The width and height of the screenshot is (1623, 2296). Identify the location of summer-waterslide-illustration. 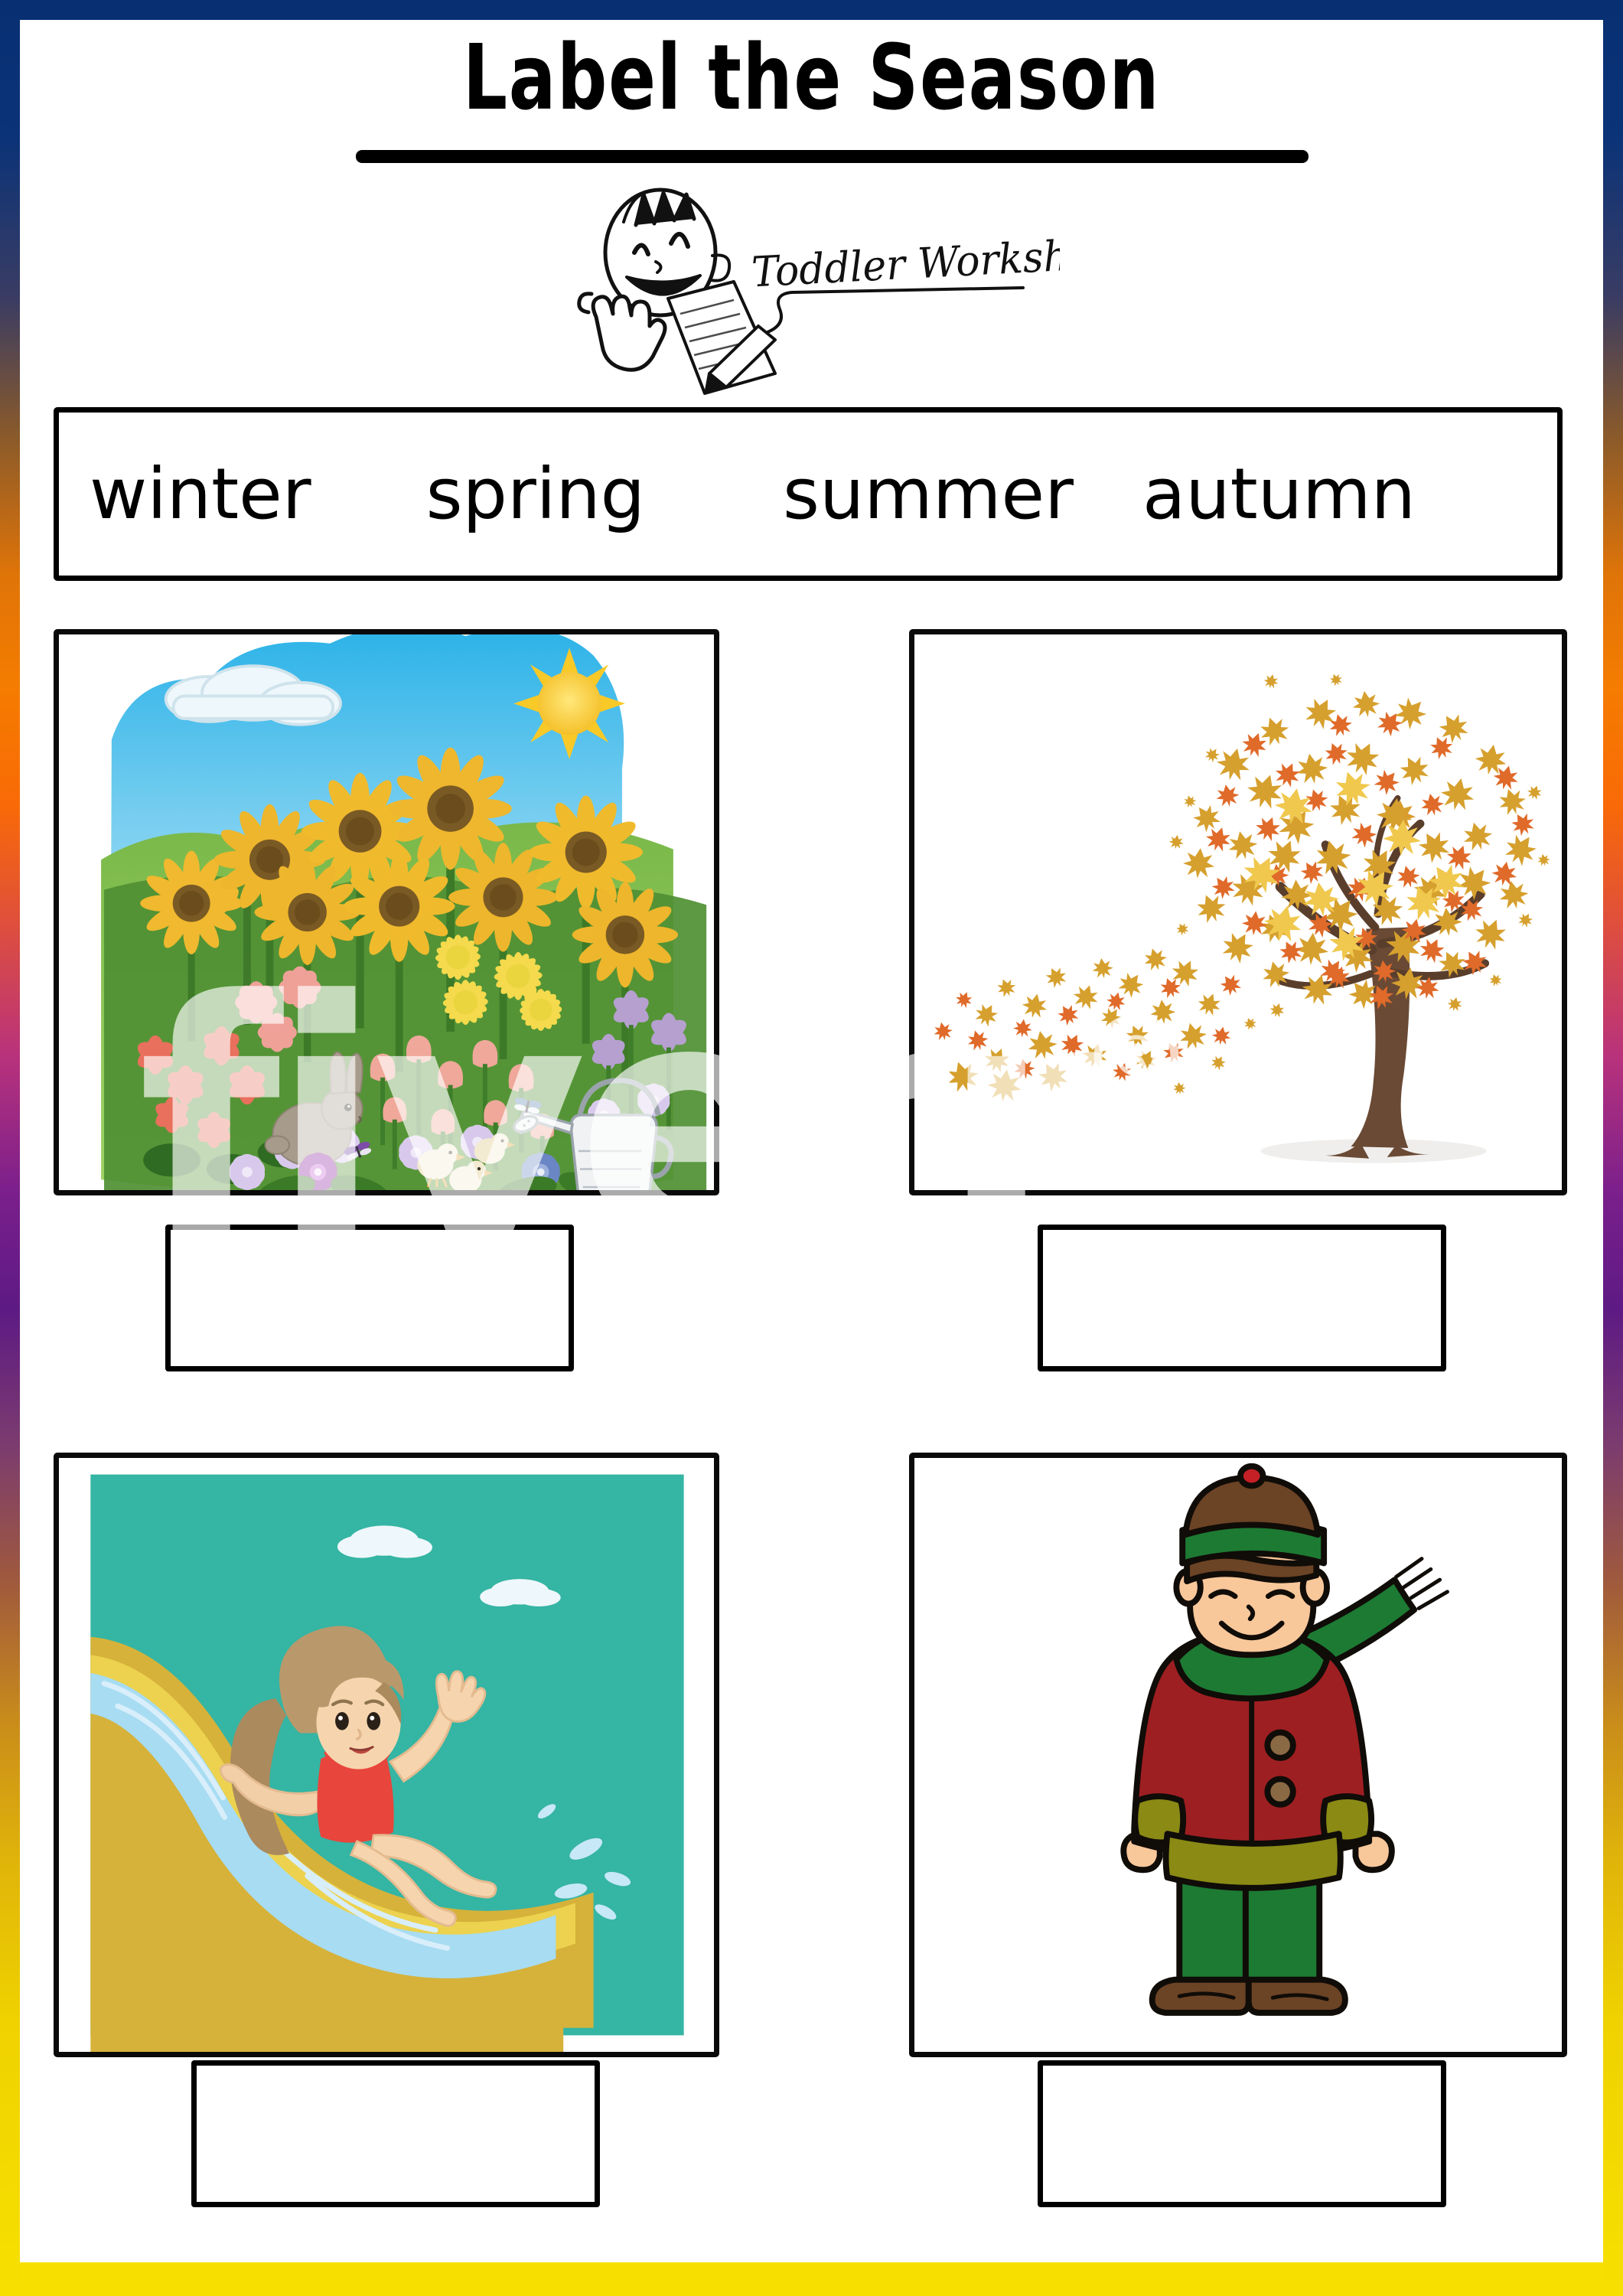
(387, 1755).